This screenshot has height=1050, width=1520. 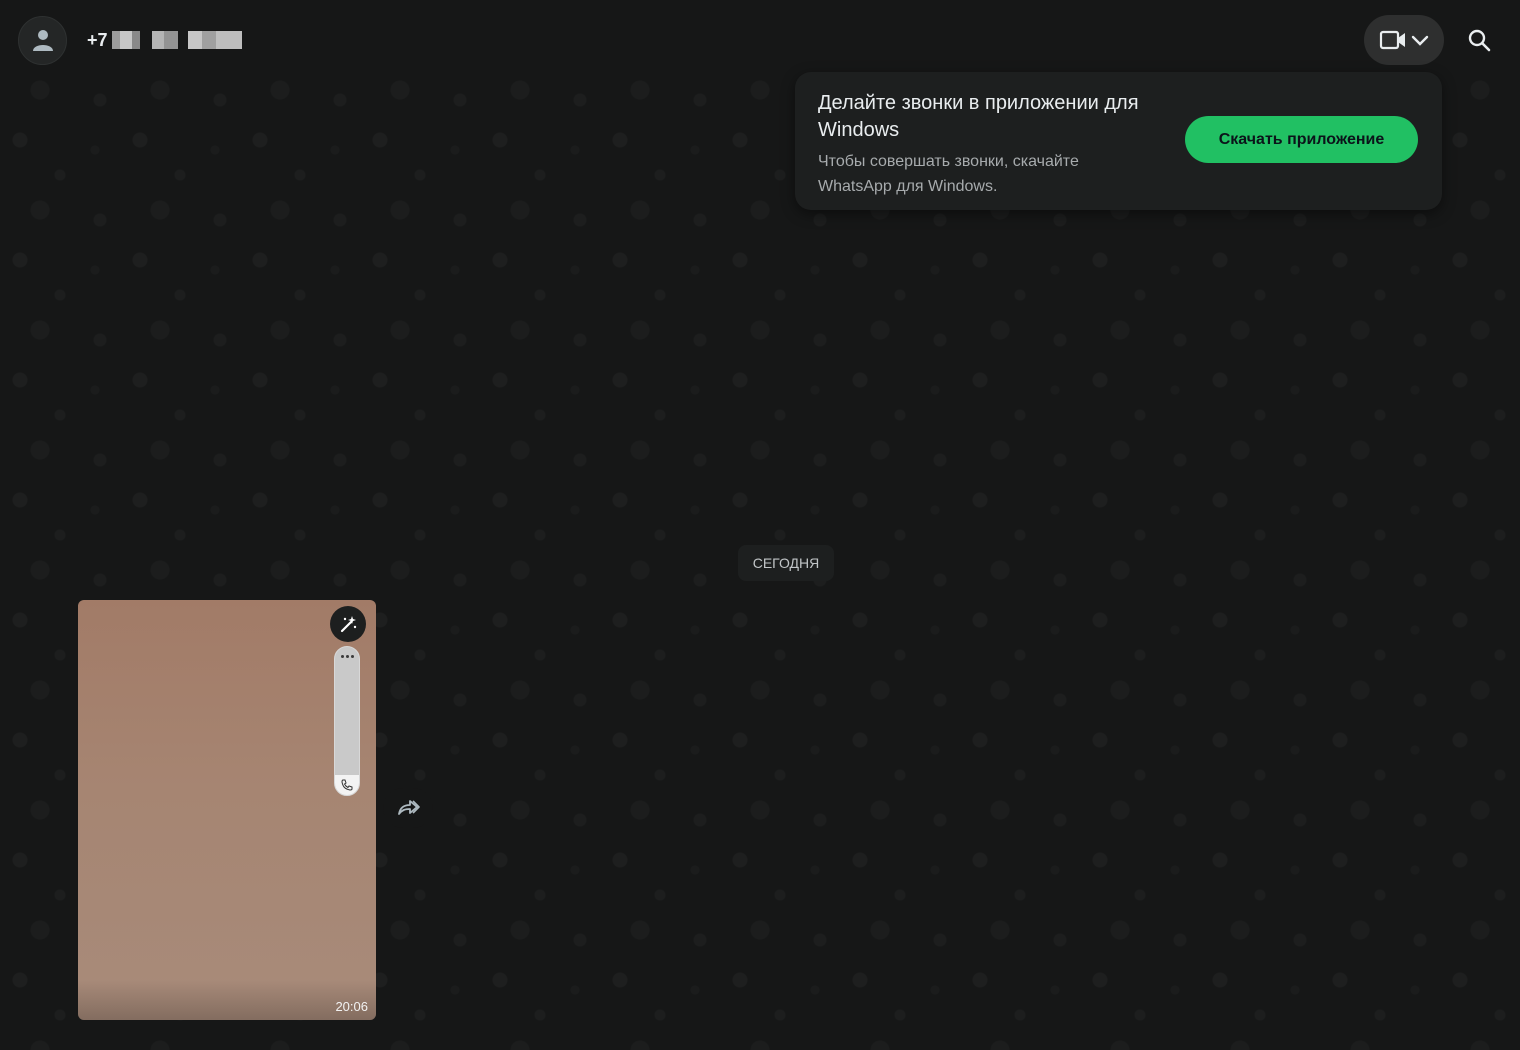 What do you see at coordinates (351, 1006) in the screenshot?
I see `message-time: 20:06` at bounding box center [351, 1006].